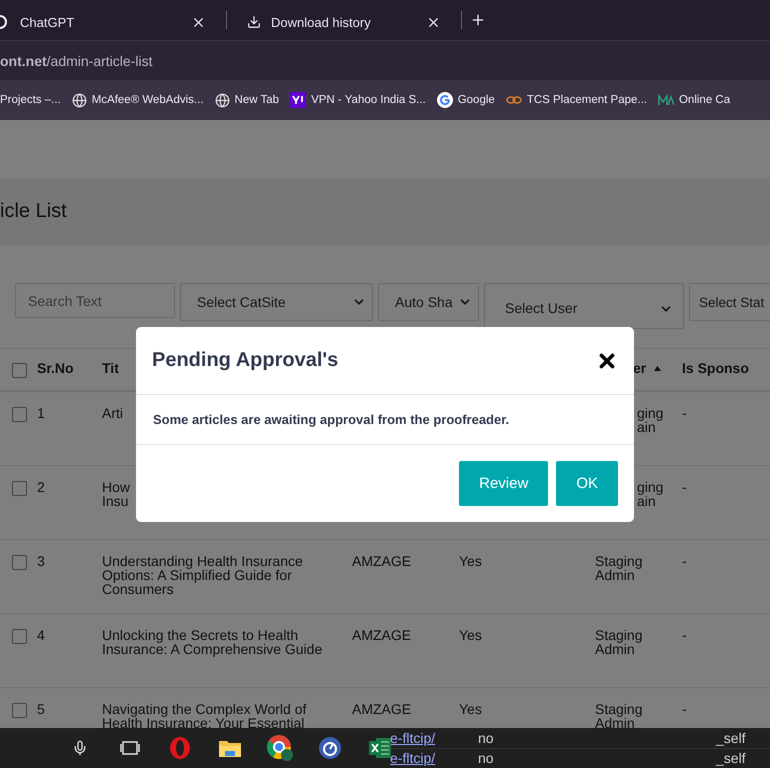 The height and width of the screenshot is (768, 770). Describe the element at coordinates (203, 575) in the screenshot. I see `table-cell-text: Understanding Health Insurance Options: A Simplified Guide for Consumers` at that location.